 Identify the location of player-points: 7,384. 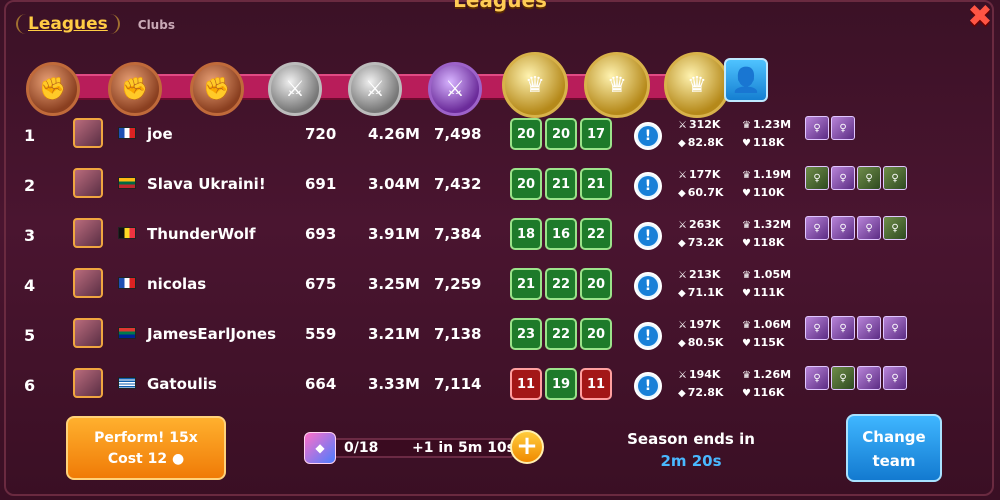
(458, 234).